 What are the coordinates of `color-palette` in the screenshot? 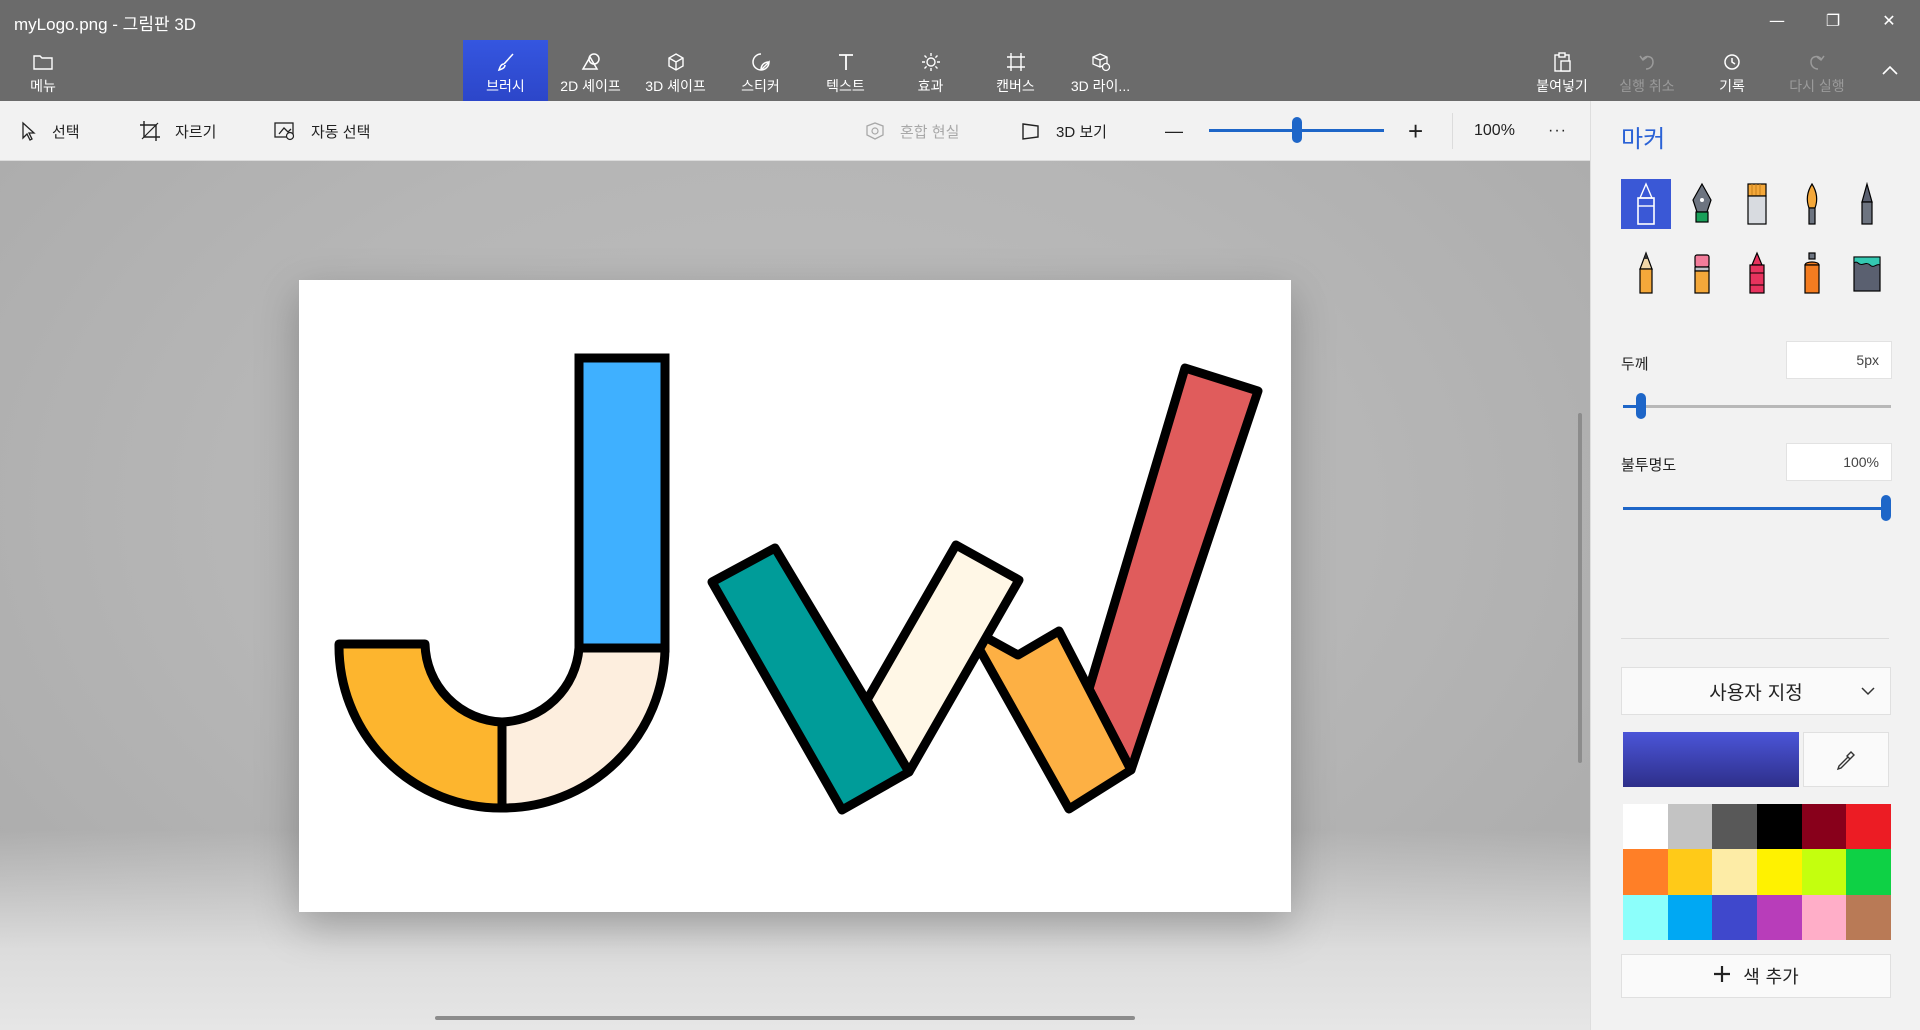 It's located at (1757, 872).